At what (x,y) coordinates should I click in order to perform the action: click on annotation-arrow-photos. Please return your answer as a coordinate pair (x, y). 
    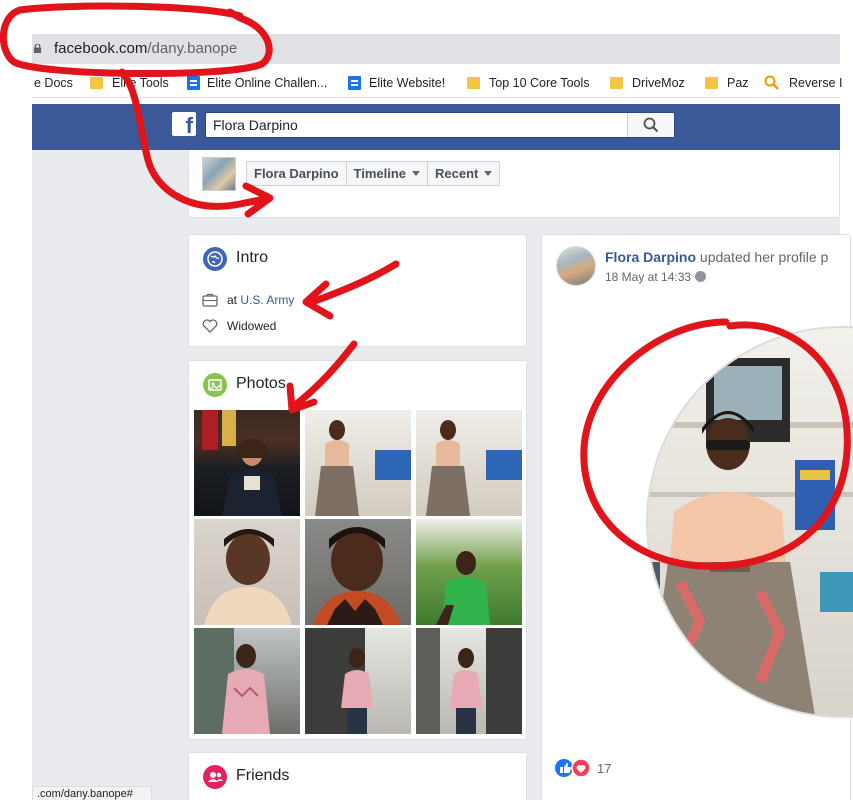
    Looking at the image, I should click on (324, 375).